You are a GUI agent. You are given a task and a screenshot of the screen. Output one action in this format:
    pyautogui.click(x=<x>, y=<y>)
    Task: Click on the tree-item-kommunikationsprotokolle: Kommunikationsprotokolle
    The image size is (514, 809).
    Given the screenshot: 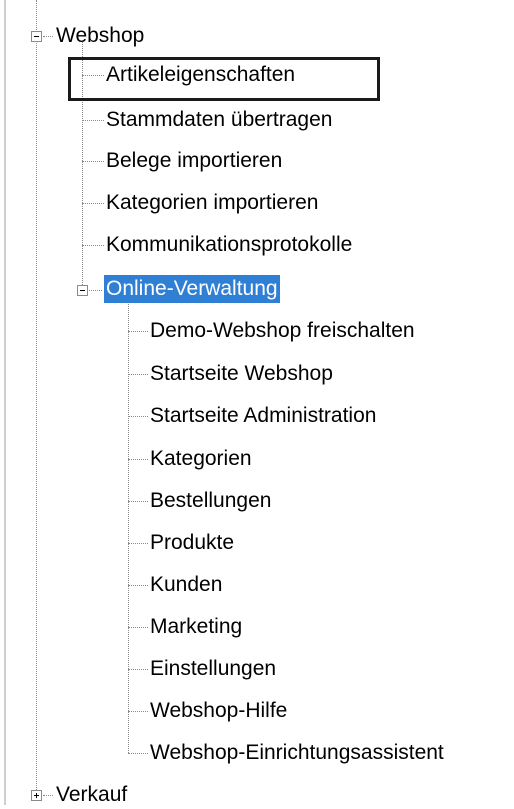 What is the action you would take?
    pyautogui.click(x=229, y=245)
    